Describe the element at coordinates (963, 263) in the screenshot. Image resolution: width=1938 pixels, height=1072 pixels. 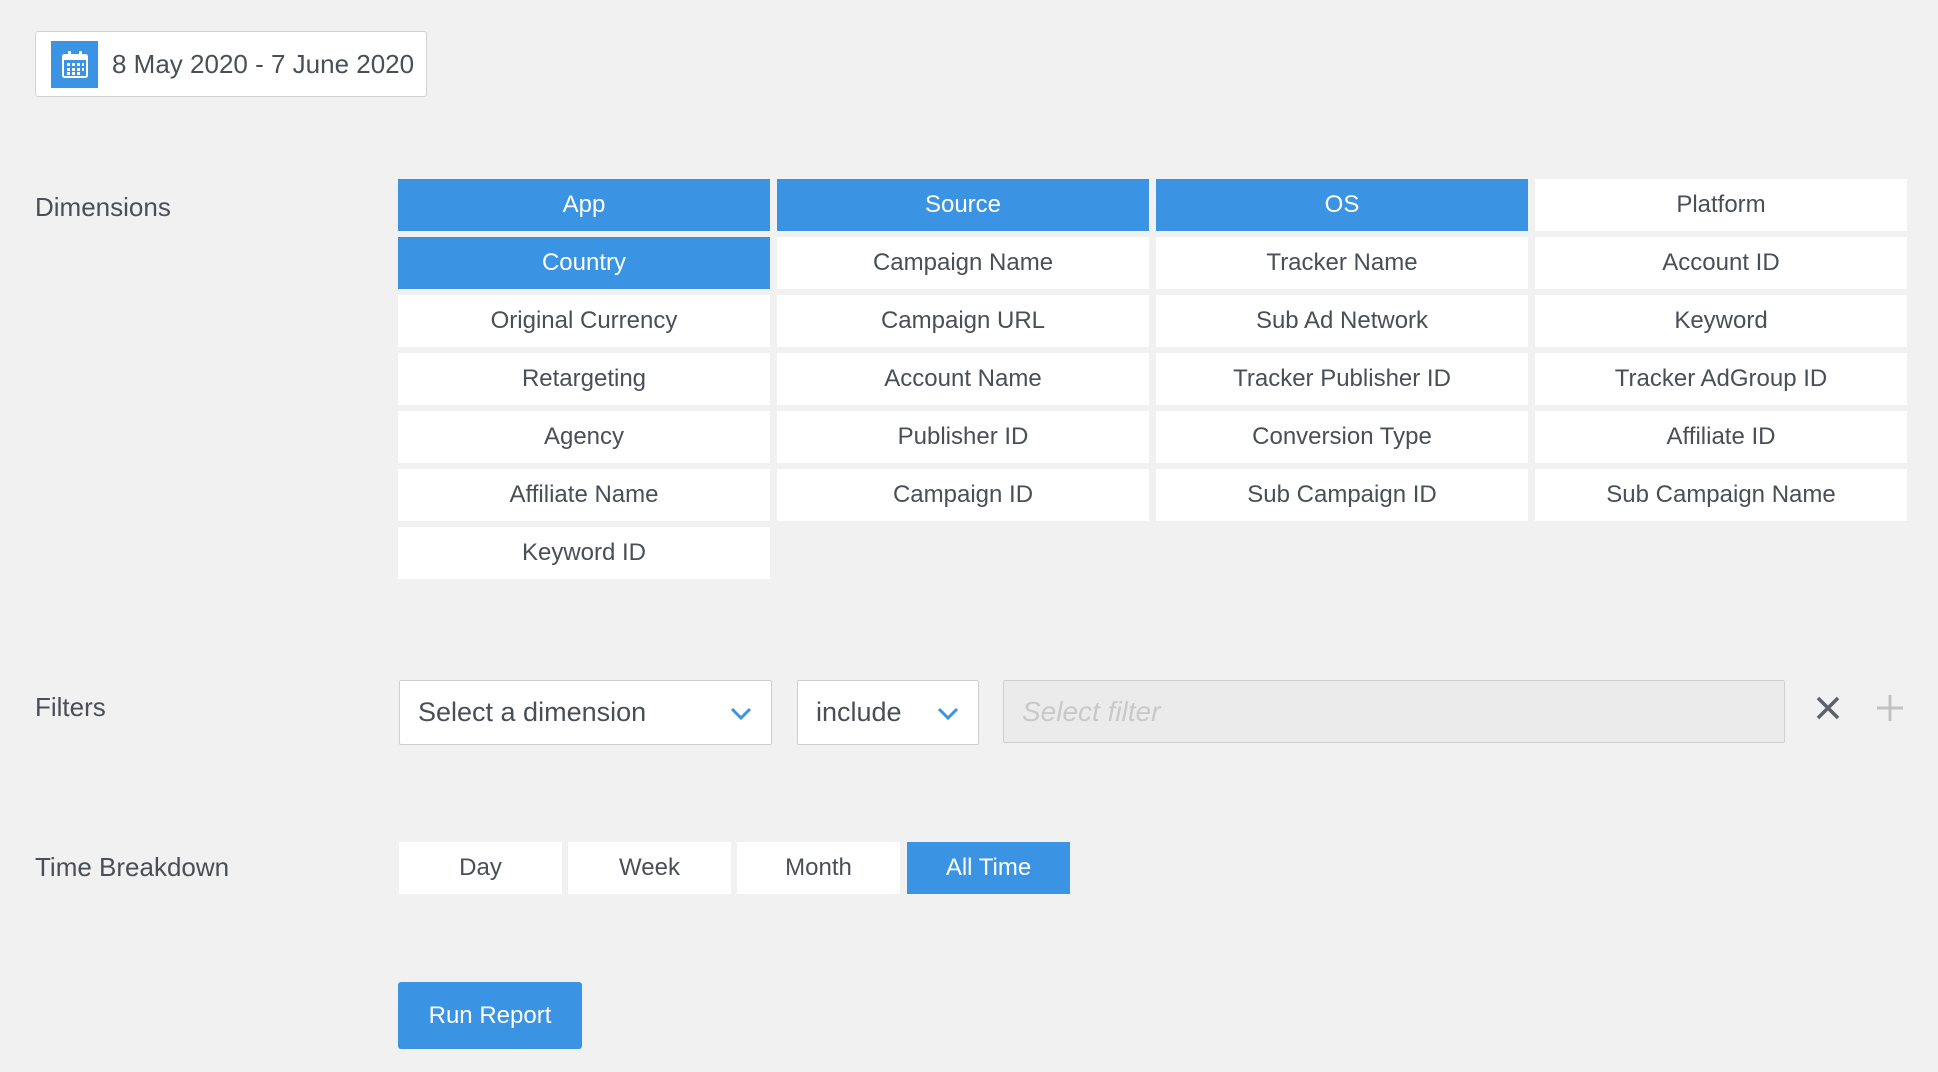
I see `dimension-option-campaign-name: Campaign Name` at that location.